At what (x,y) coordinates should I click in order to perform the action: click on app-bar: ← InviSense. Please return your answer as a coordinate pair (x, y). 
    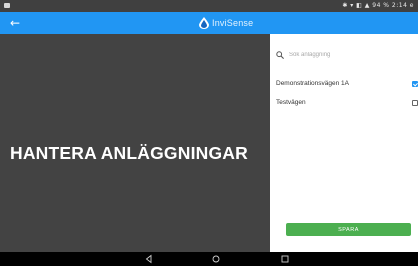
    Looking at the image, I should click on (209, 23).